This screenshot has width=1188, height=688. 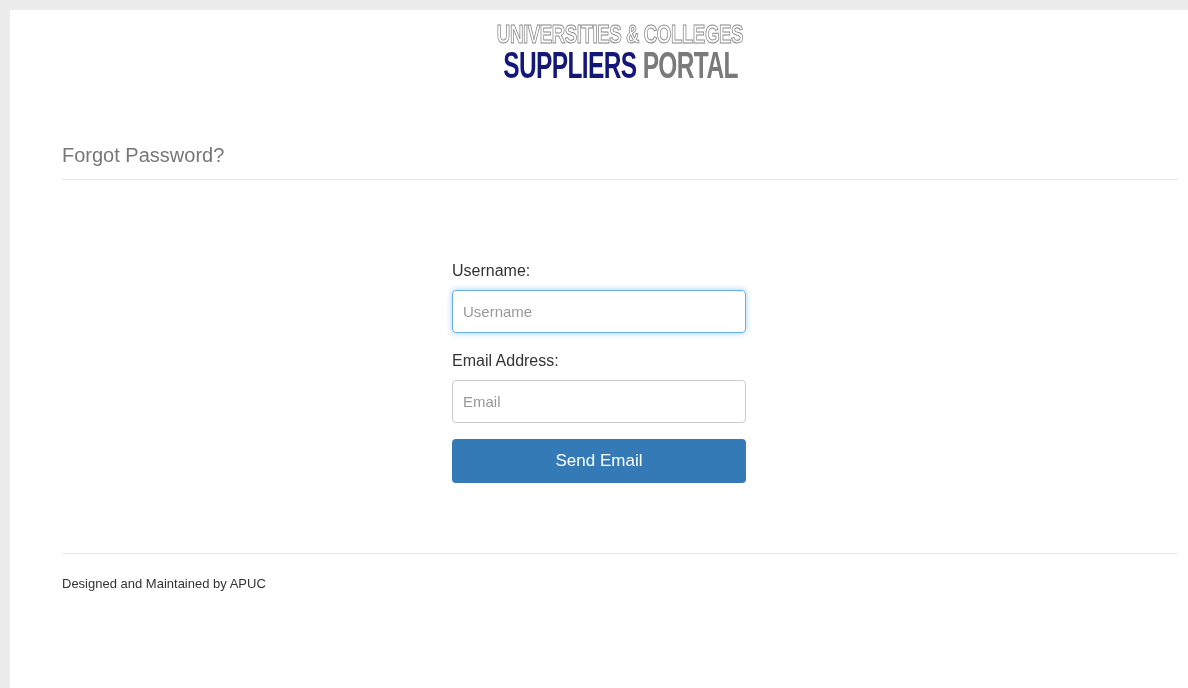 What do you see at coordinates (599, 401) in the screenshot?
I see `input-field: Email` at bounding box center [599, 401].